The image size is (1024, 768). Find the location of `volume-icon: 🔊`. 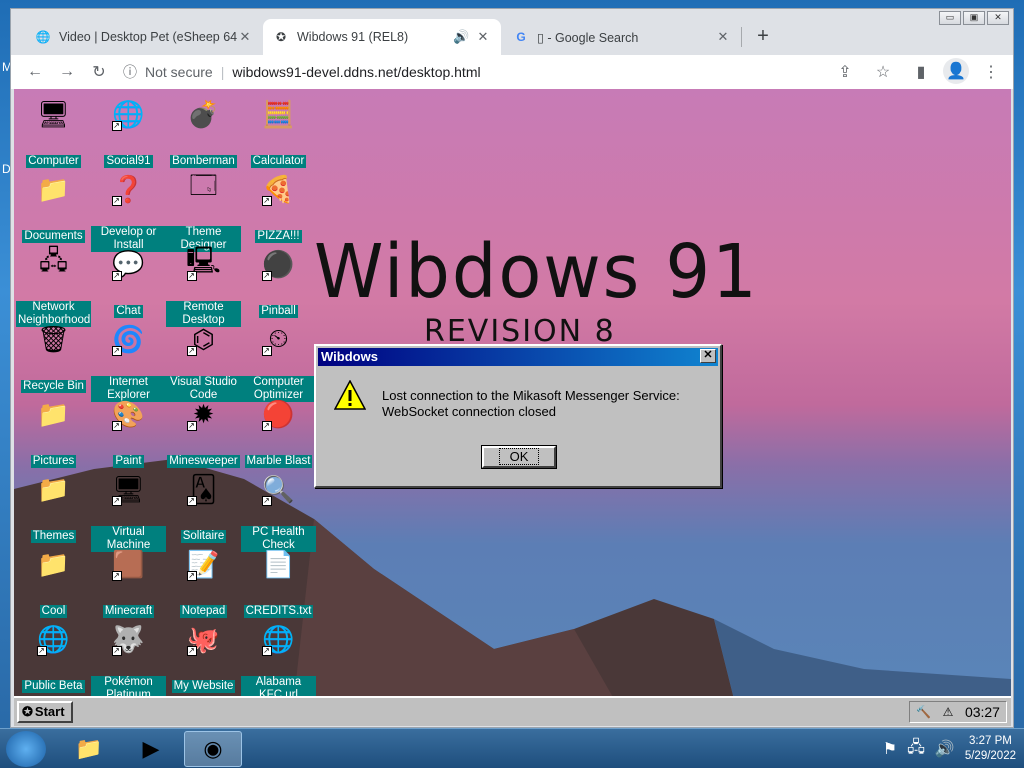

volume-icon: 🔊 is located at coordinates (945, 749).